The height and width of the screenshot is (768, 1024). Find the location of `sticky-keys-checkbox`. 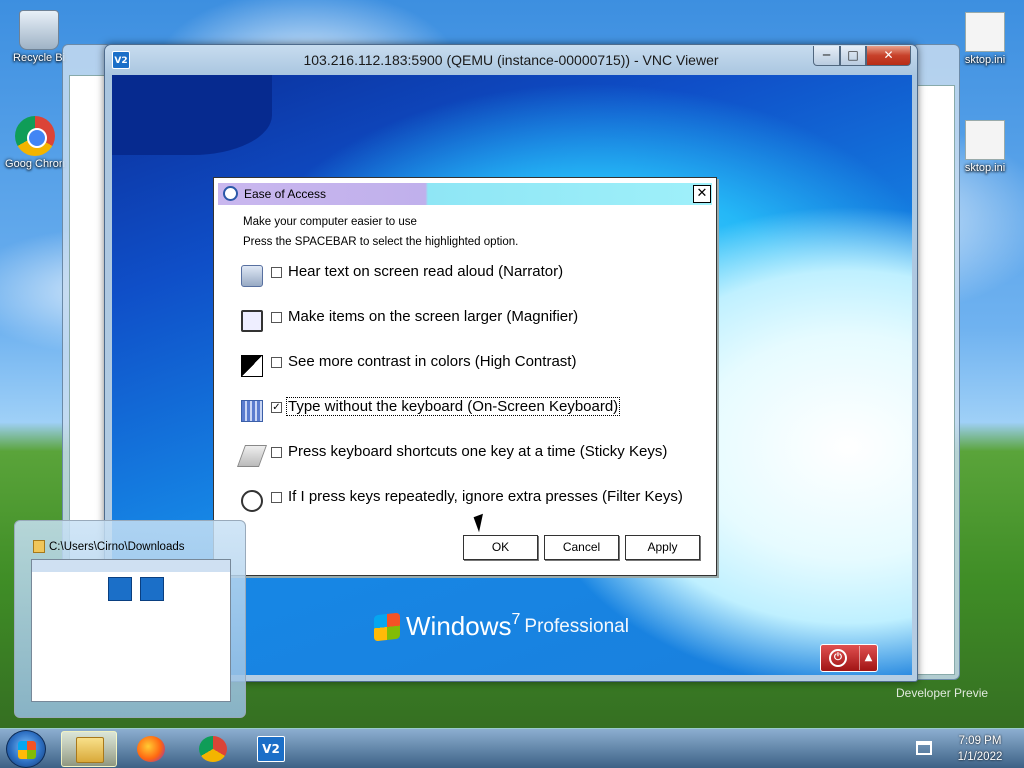

sticky-keys-checkbox is located at coordinates (276, 452).